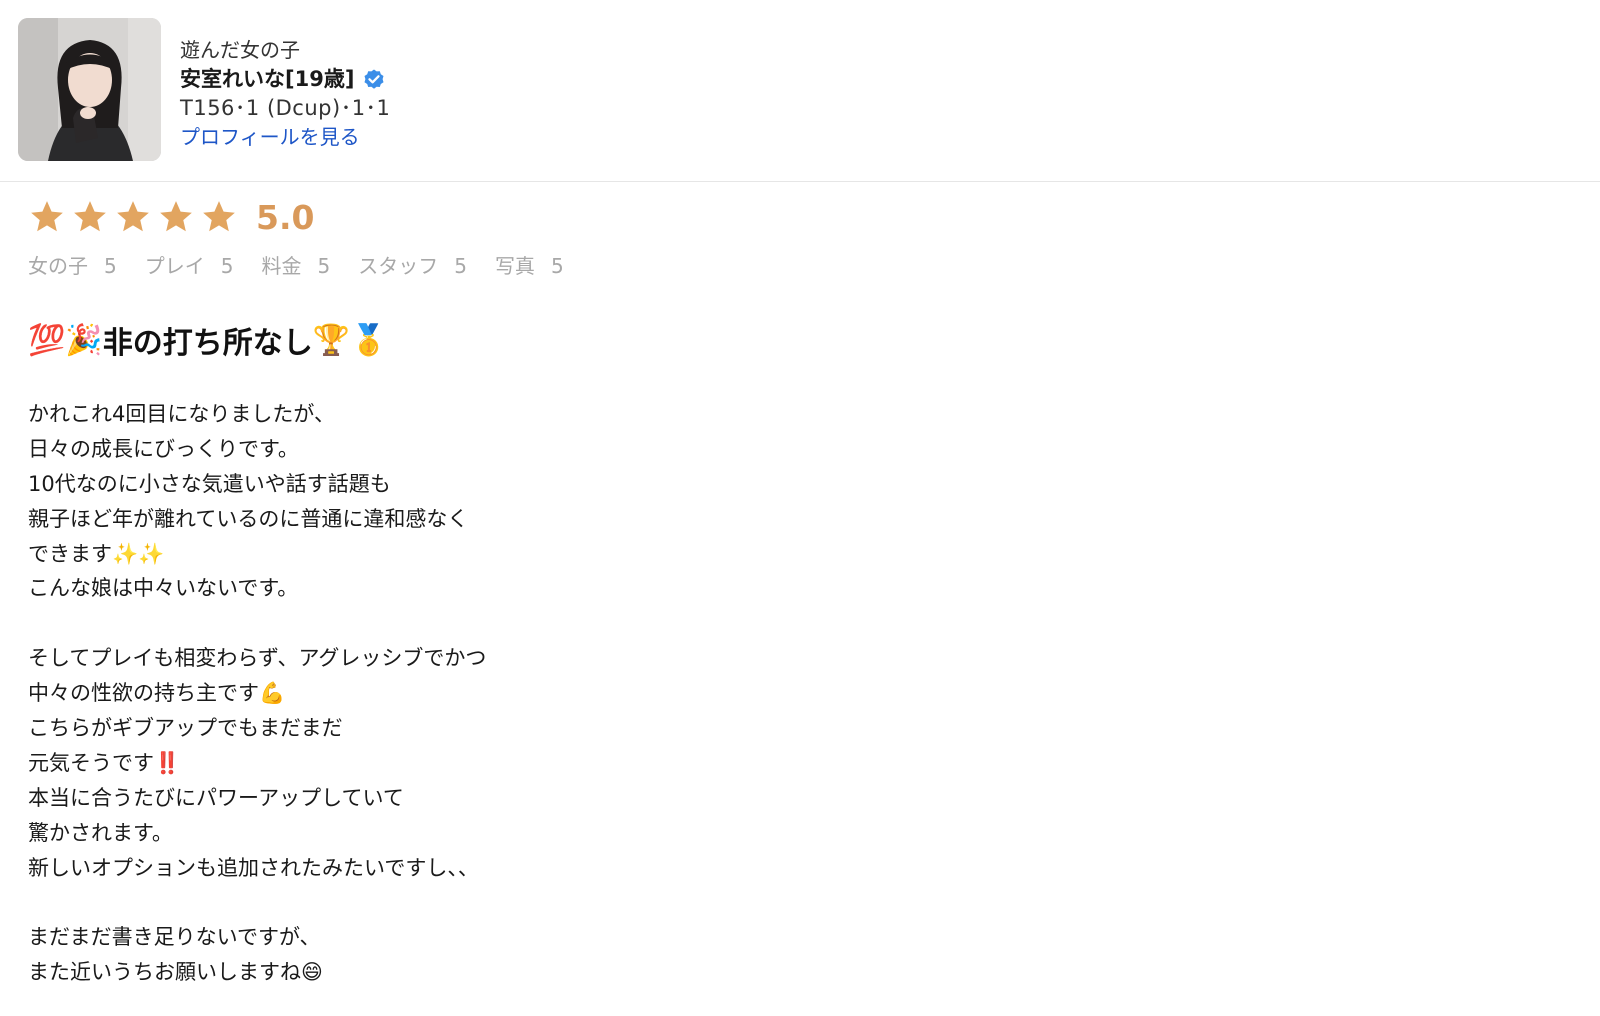 The width and height of the screenshot is (1600, 1016). I want to click on girl-stats: T156･1 (Dcup)･1･1, so click(285, 108).